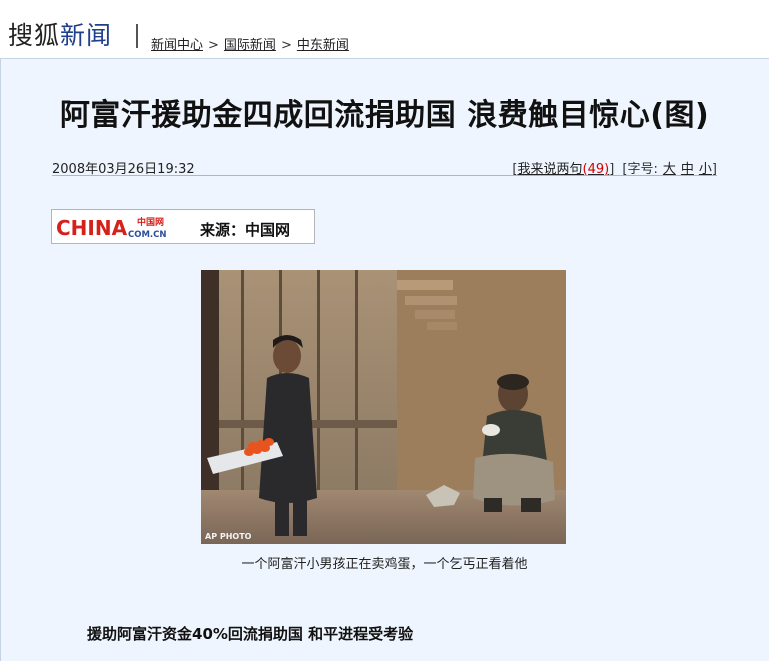 This screenshot has height=661, width=769. What do you see at coordinates (123, 169) in the screenshot?
I see `publish-datetime: 2008年03月26日19:32` at bounding box center [123, 169].